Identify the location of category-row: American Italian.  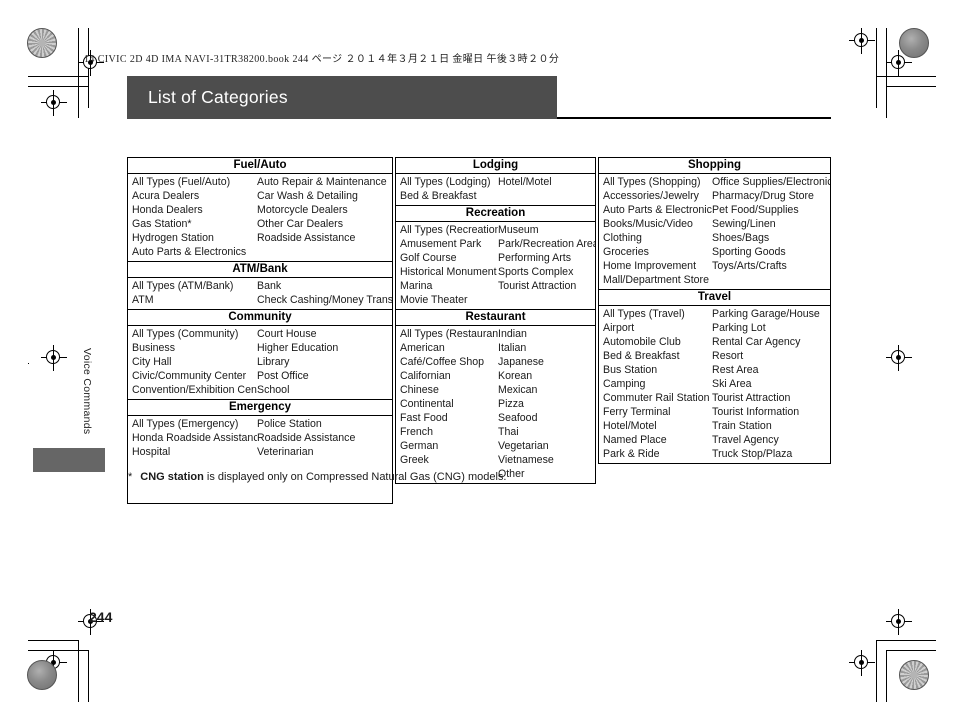
(495, 348).